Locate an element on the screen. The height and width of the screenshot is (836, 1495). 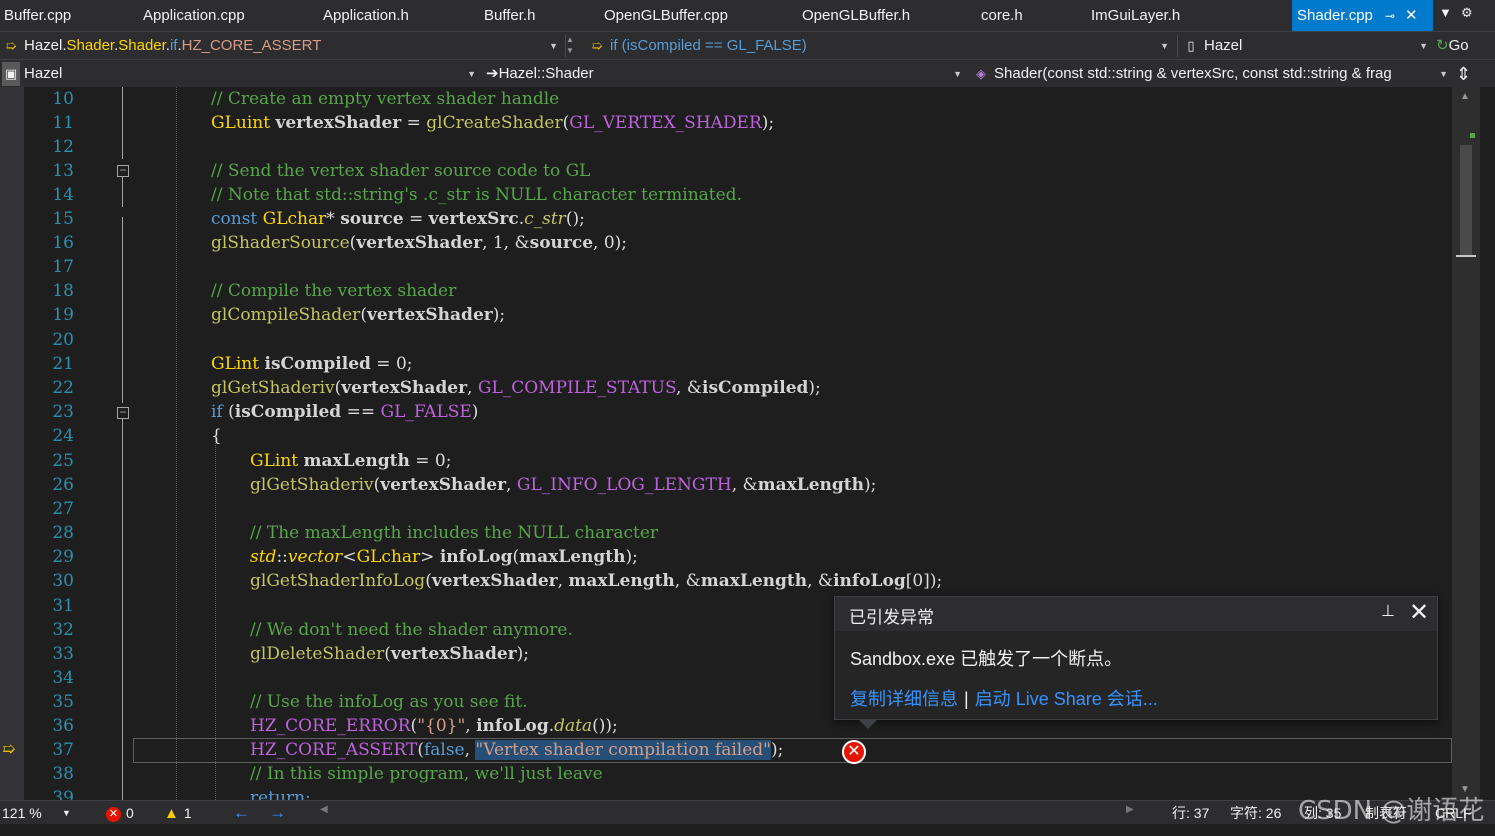
zoom-dropdown: 121 % ▼ is located at coordinates (36, 813).